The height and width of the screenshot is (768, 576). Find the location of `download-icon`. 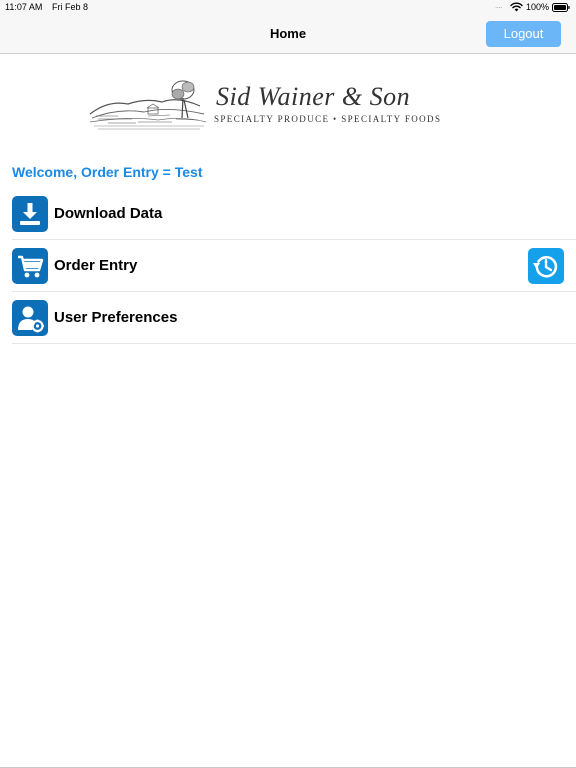

download-icon is located at coordinates (30, 214).